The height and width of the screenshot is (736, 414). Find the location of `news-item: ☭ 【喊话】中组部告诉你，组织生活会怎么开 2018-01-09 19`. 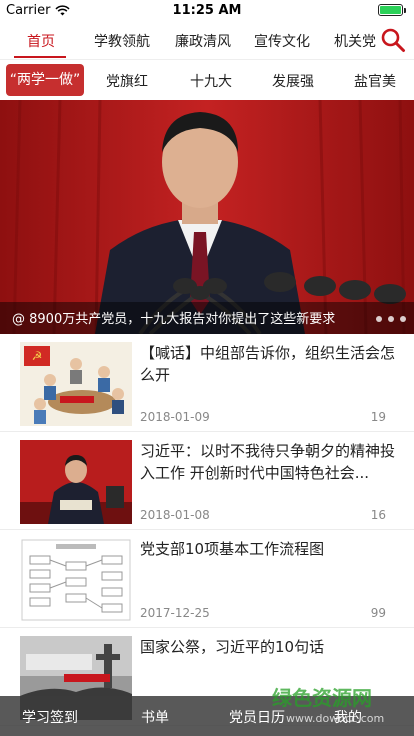

news-item: ☭ 【喊话】中组部告诉你，组织生活会怎么开 2018-01-09 19 is located at coordinates (207, 383).